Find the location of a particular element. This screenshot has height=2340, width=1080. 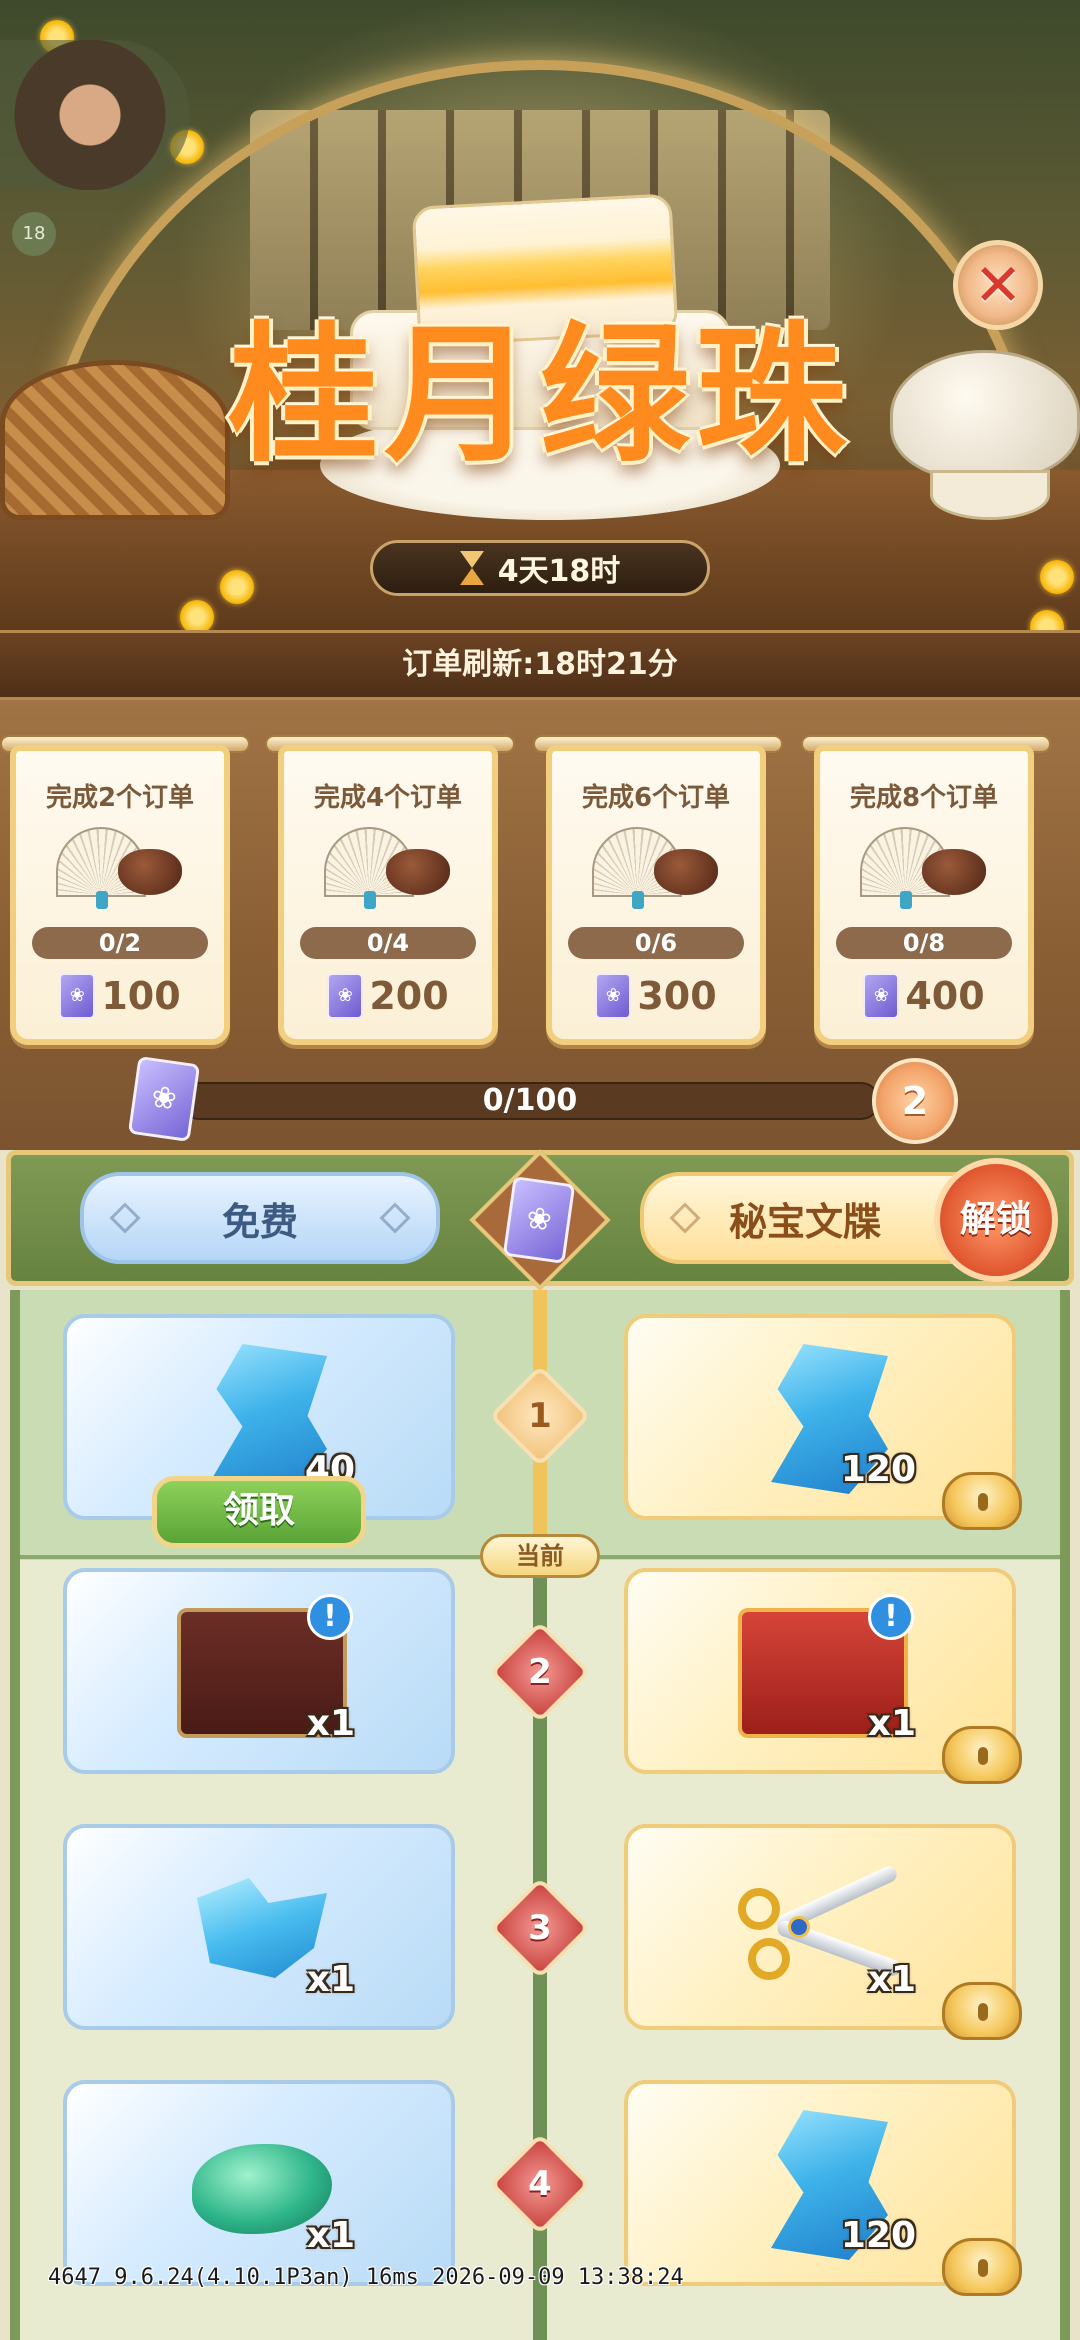

premium-track-label: 秘宝文牒 is located at coordinates (804, 1221).